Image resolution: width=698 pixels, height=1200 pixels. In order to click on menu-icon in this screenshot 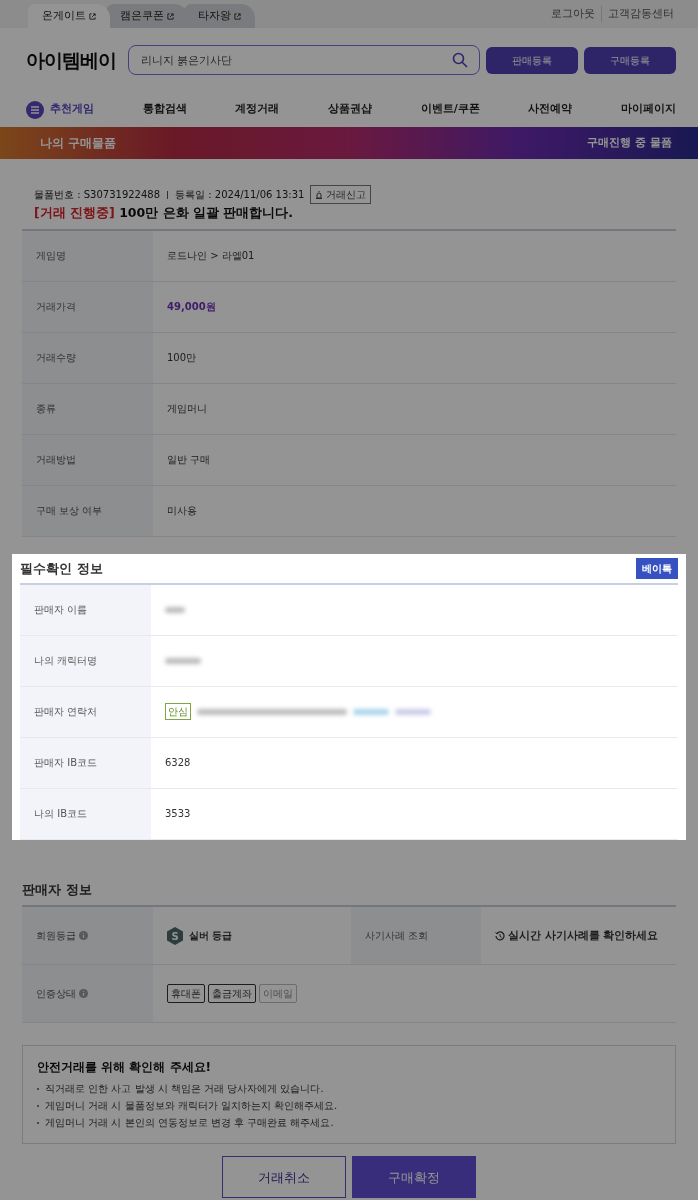, I will do `click(35, 109)`.